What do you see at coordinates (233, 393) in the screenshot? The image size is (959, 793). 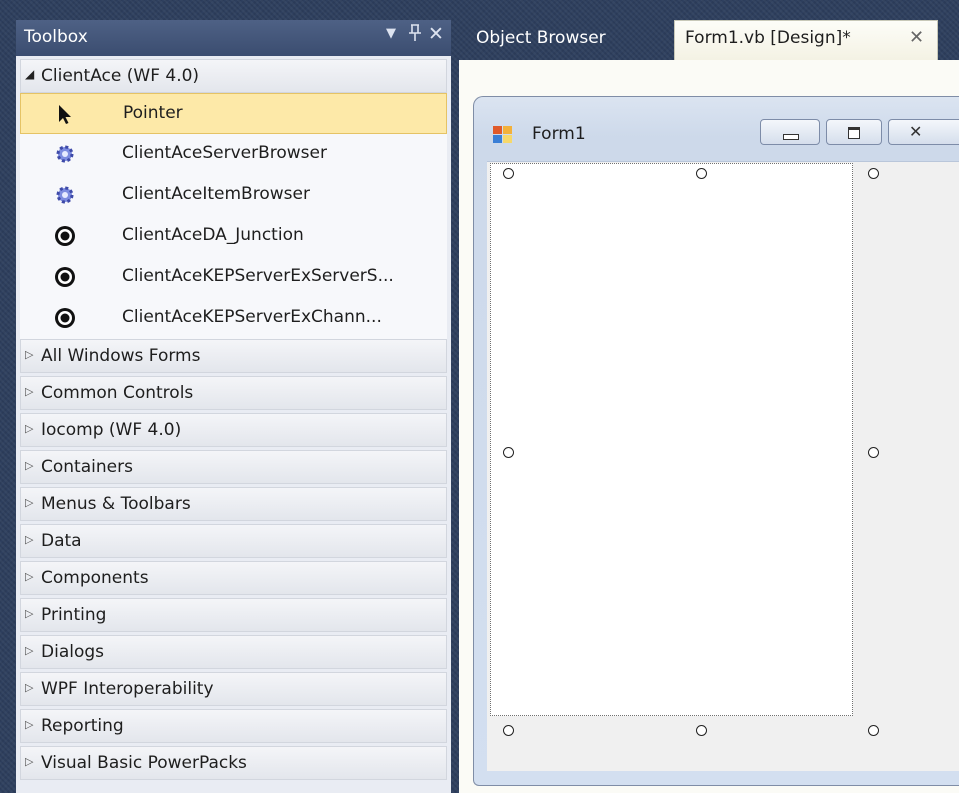 I see `group-common-controls: ▷ Common Controls` at bounding box center [233, 393].